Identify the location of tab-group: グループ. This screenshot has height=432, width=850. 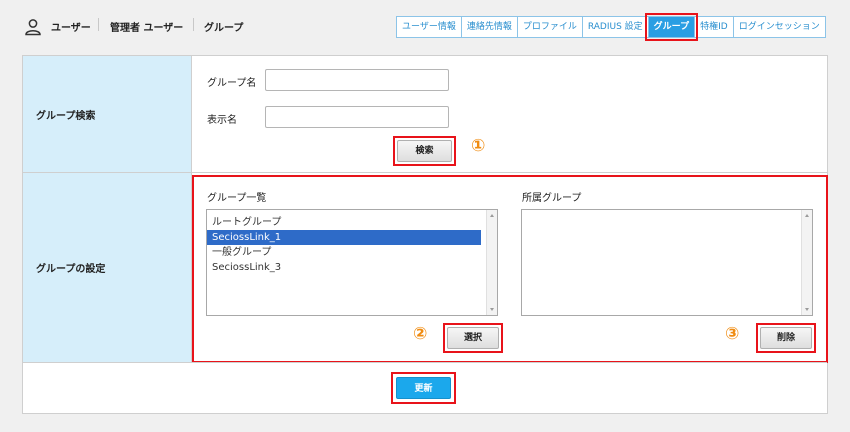
(671, 27).